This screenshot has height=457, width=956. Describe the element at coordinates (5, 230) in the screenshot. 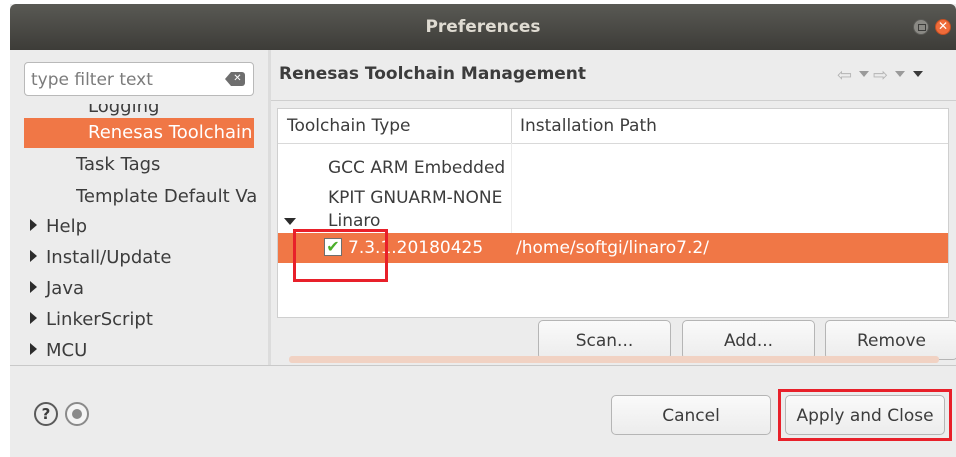

I see `window-frame-left` at that location.